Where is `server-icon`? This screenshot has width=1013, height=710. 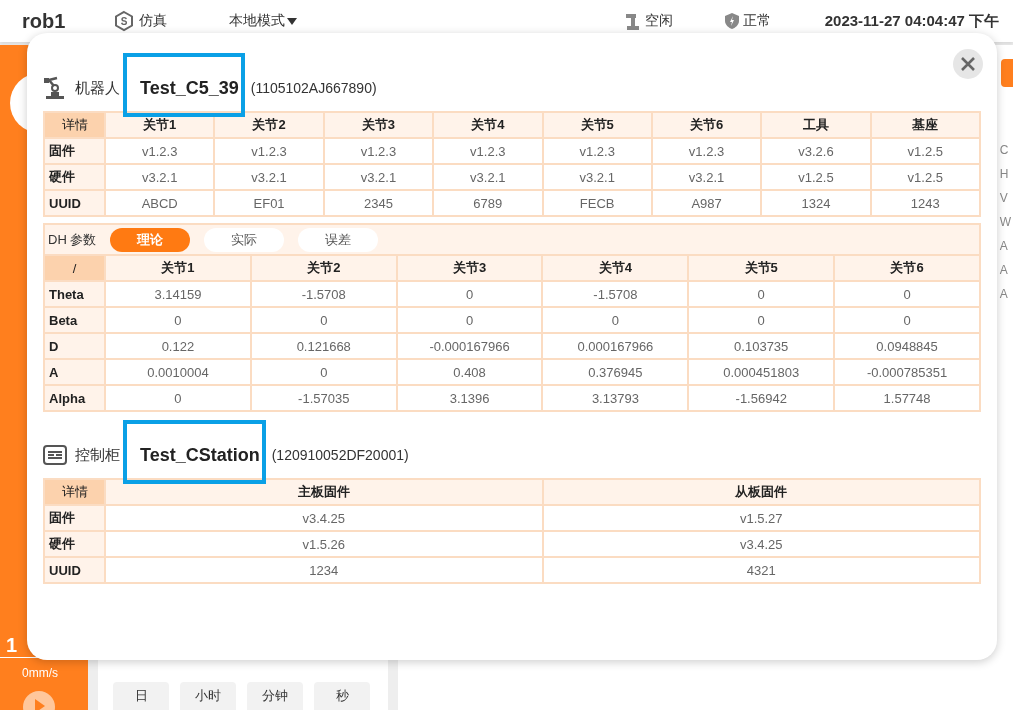
server-icon is located at coordinates (55, 455).